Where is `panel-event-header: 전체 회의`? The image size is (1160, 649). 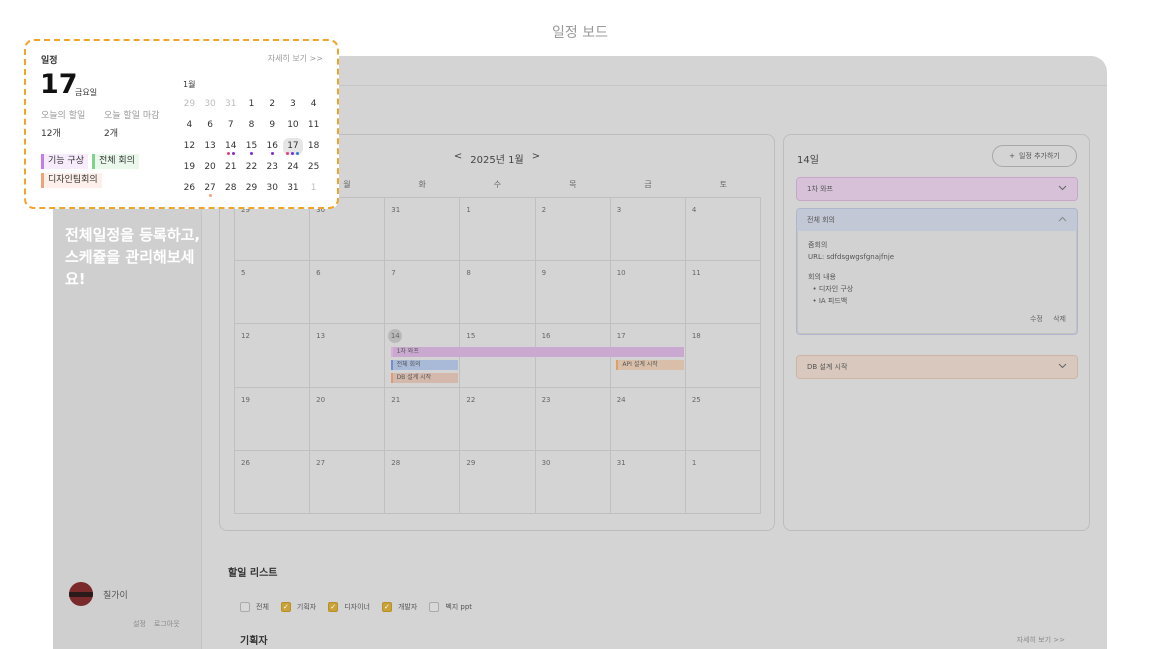 panel-event-header: 전체 회의 is located at coordinates (937, 220).